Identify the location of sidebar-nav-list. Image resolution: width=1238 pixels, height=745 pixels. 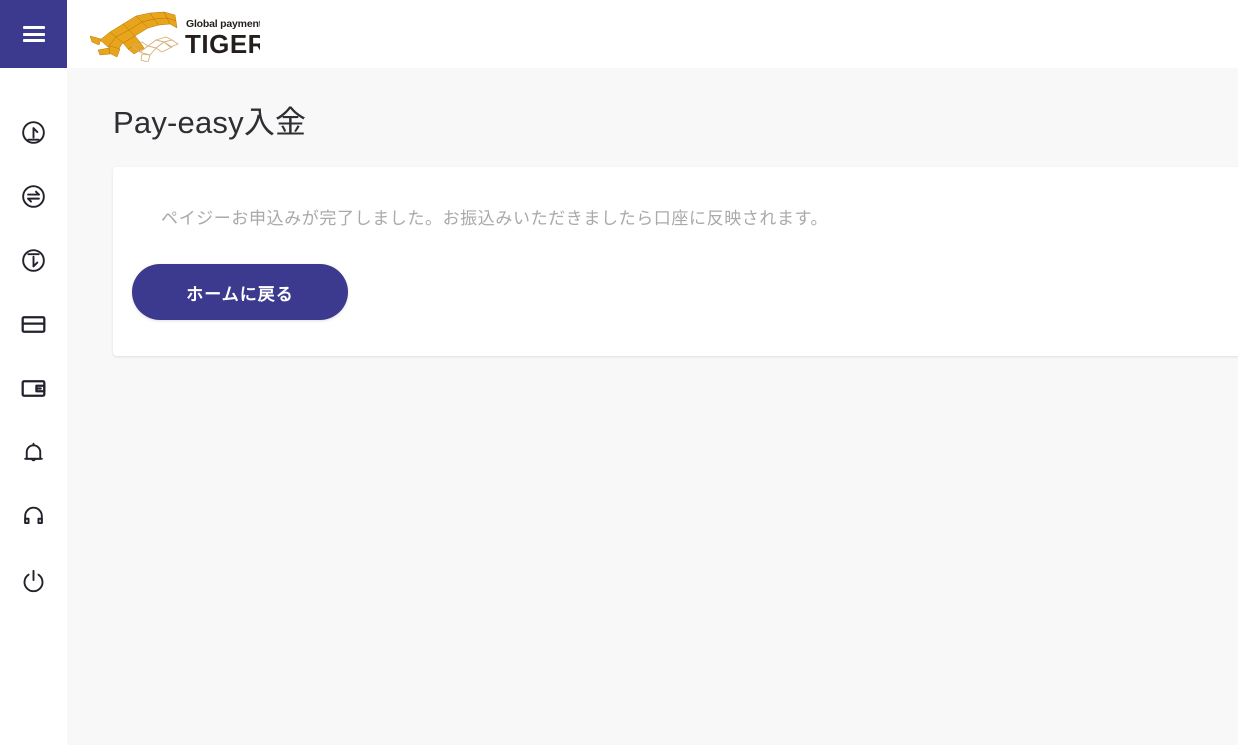
(33, 340).